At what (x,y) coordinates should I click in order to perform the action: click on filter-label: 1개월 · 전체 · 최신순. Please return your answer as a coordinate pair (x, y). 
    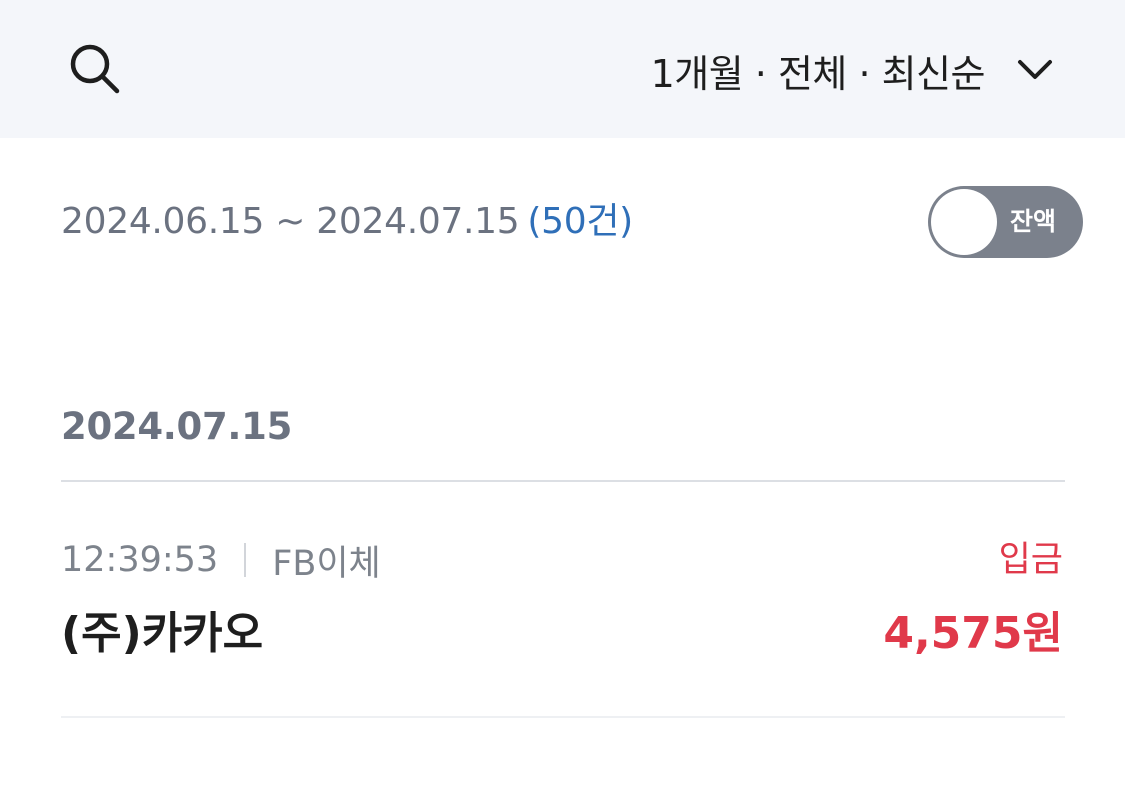
    Looking at the image, I should click on (818, 73).